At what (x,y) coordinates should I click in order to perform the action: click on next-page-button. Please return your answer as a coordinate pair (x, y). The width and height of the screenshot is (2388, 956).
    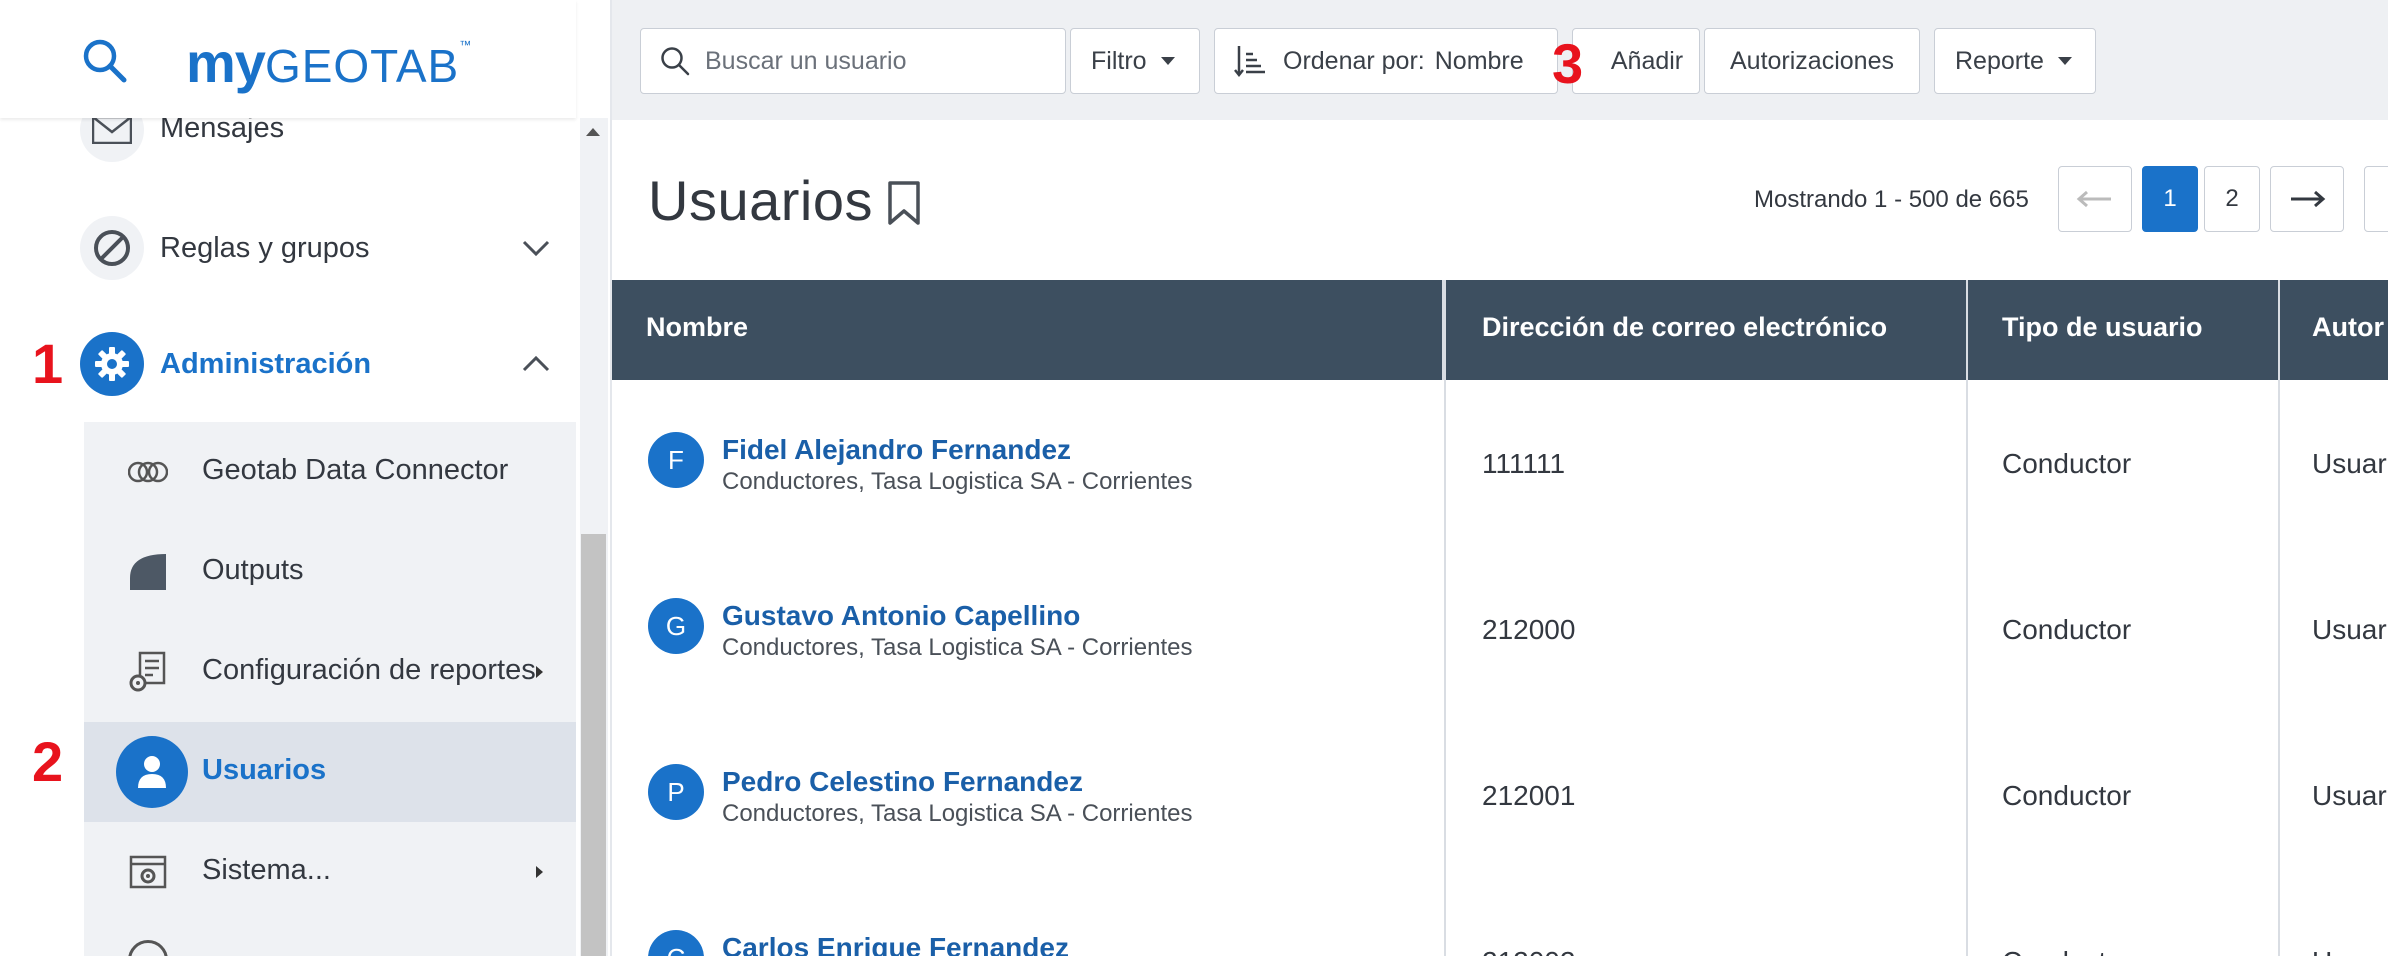
    Looking at the image, I should click on (2307, 199).